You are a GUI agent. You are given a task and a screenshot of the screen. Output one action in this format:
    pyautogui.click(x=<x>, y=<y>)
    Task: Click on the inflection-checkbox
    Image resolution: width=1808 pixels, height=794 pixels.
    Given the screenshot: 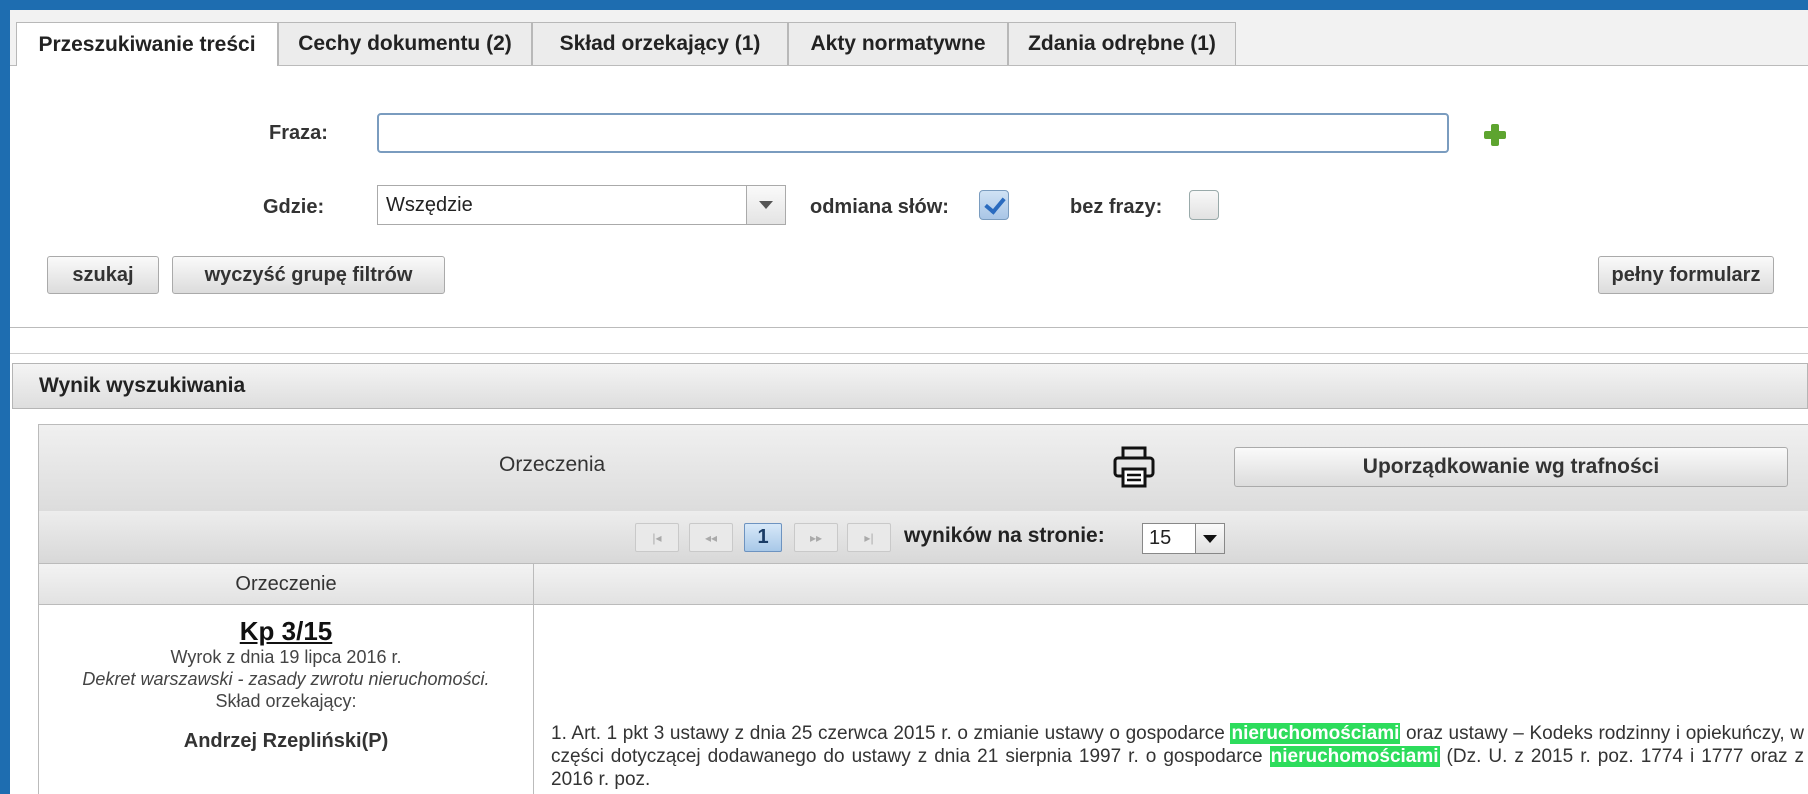 What is the action you would take?
    pyautogui.click(x=994, y=205)
    